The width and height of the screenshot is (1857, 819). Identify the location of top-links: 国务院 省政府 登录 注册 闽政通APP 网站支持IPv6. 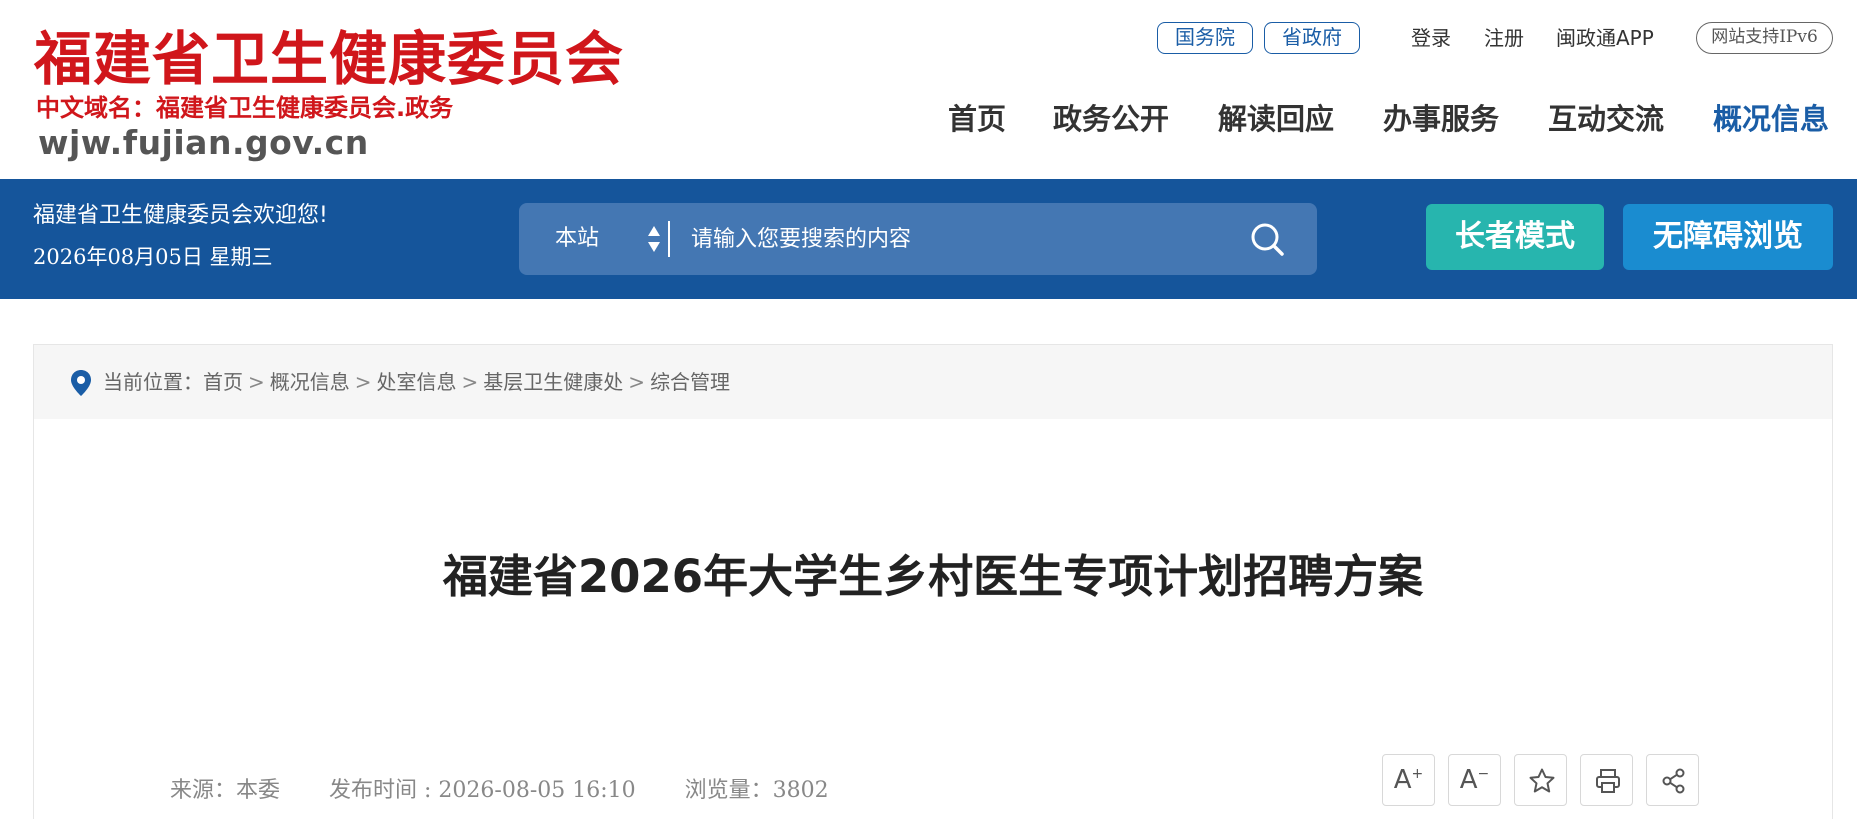
(1495, 38).